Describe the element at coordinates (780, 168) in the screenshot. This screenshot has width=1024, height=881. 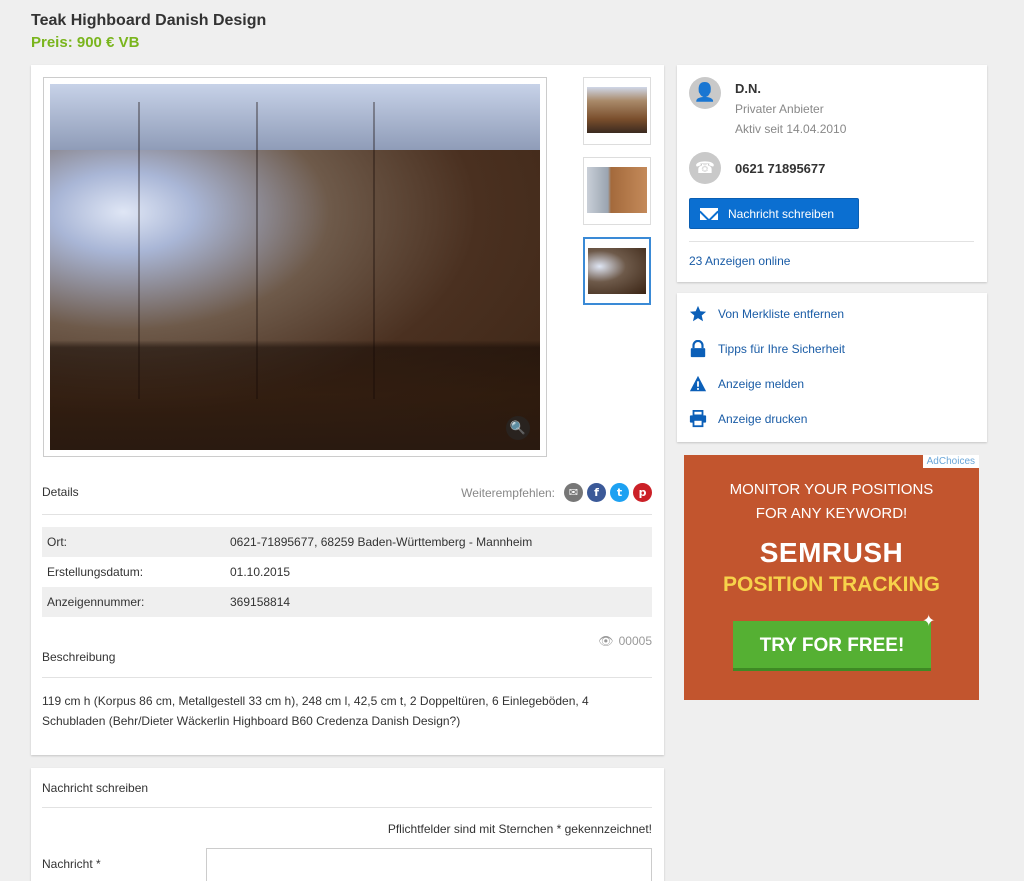
I see `phone-number: 0621 71895677` at that location.